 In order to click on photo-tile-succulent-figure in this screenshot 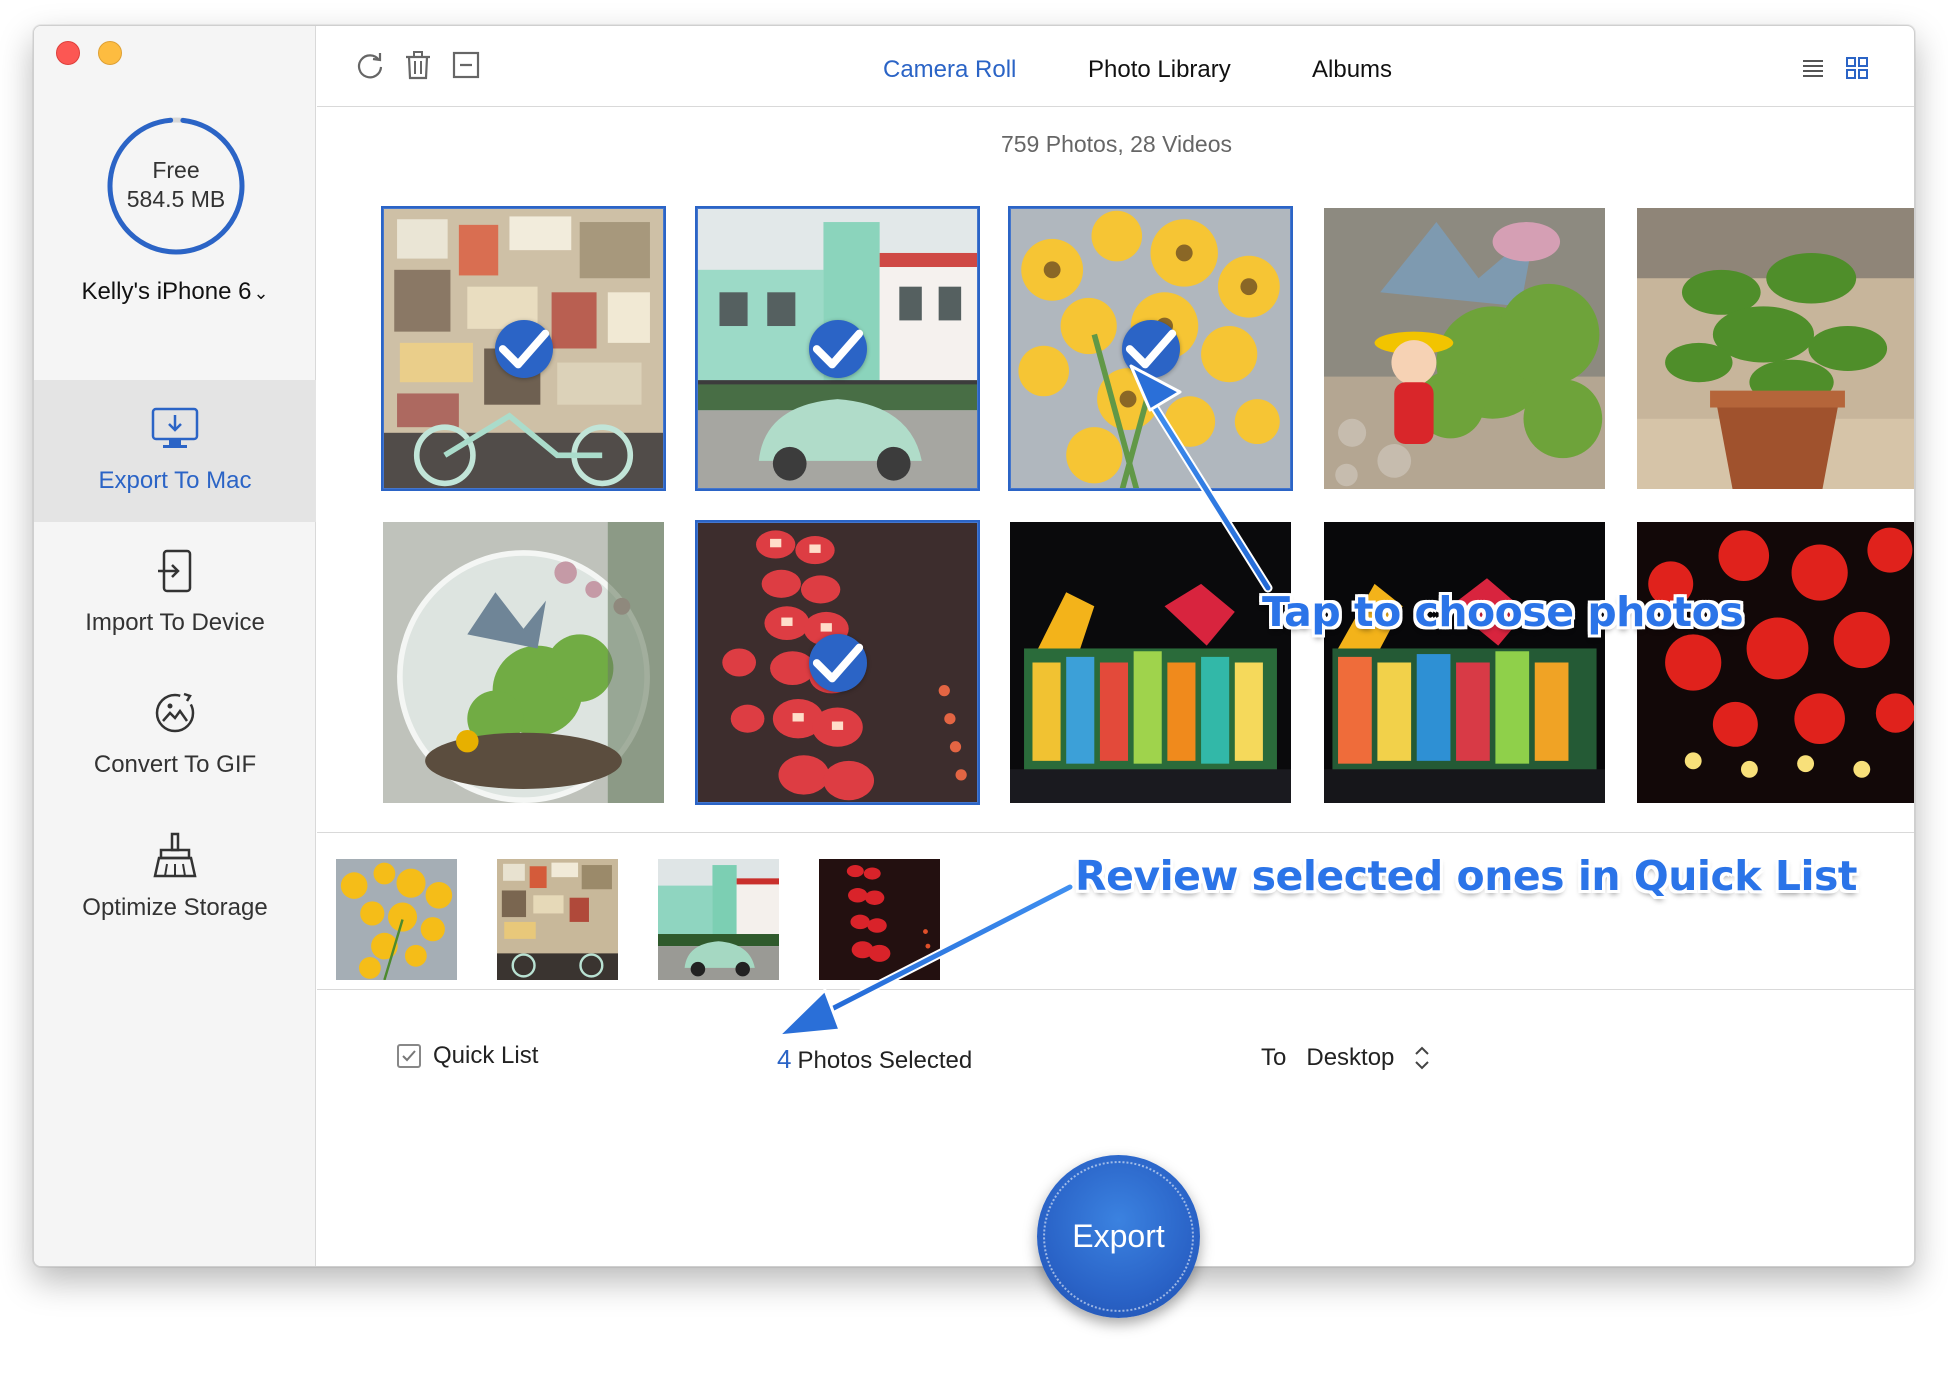, I will do `click(1464, 348)`.